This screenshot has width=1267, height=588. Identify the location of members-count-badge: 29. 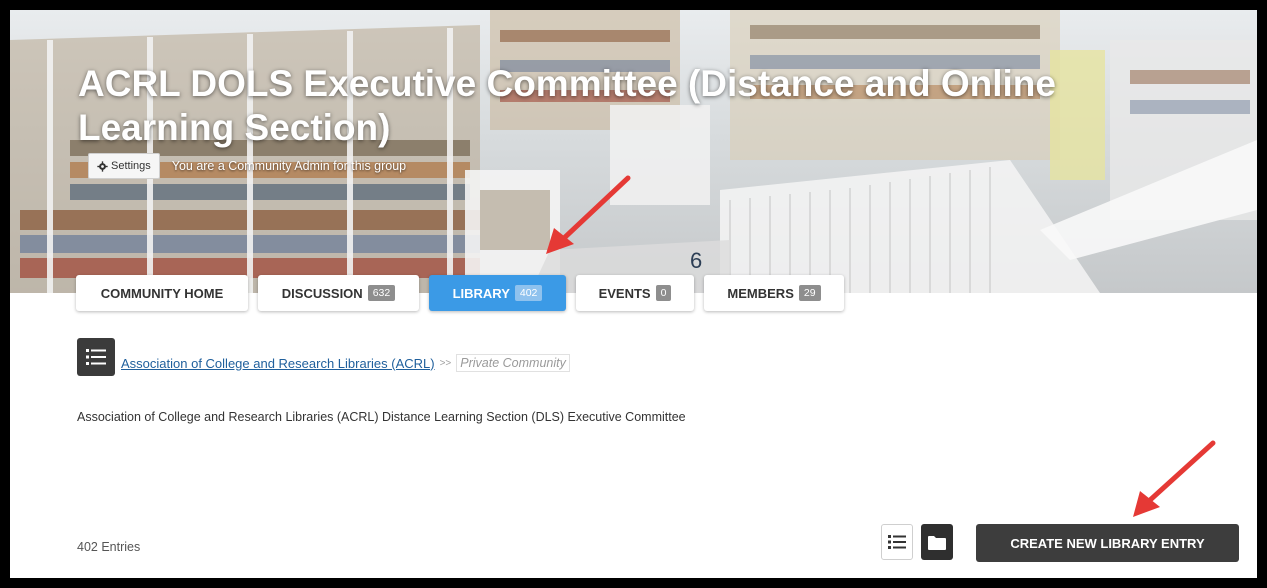
(809, 293).